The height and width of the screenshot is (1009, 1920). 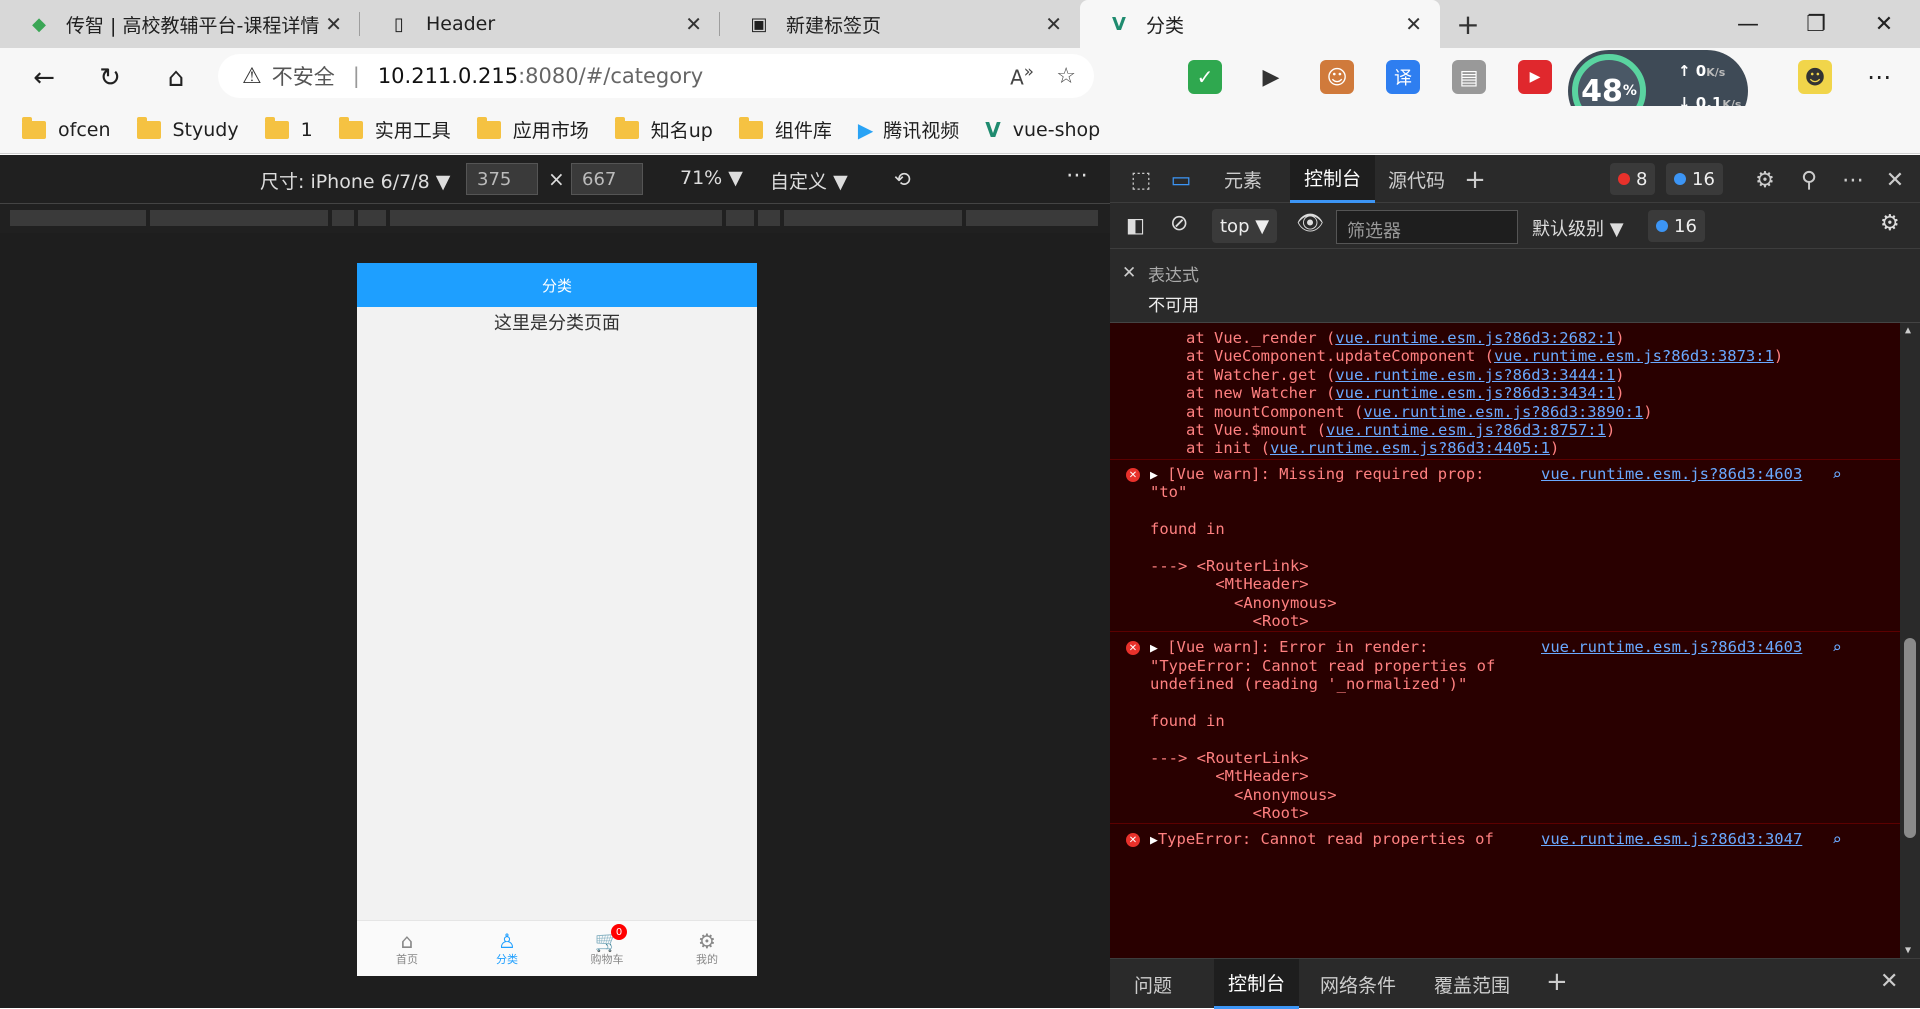 I want to click on bookmark-folder: 应用市场, so click(x=532, y=129).